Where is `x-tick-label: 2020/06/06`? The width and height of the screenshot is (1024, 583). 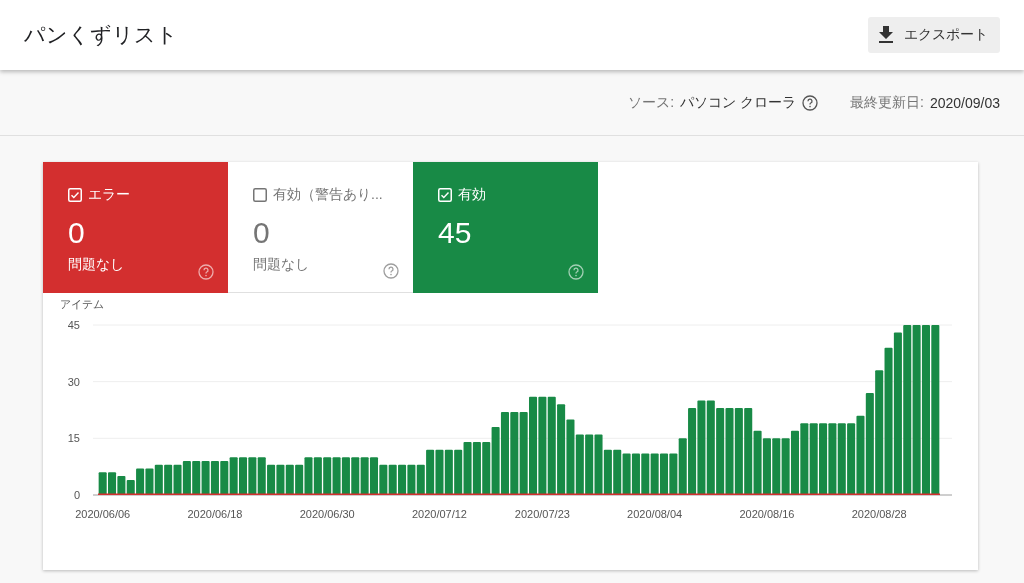 x-tick-label: 2020/06/06 is located at coordinates (103, 514).